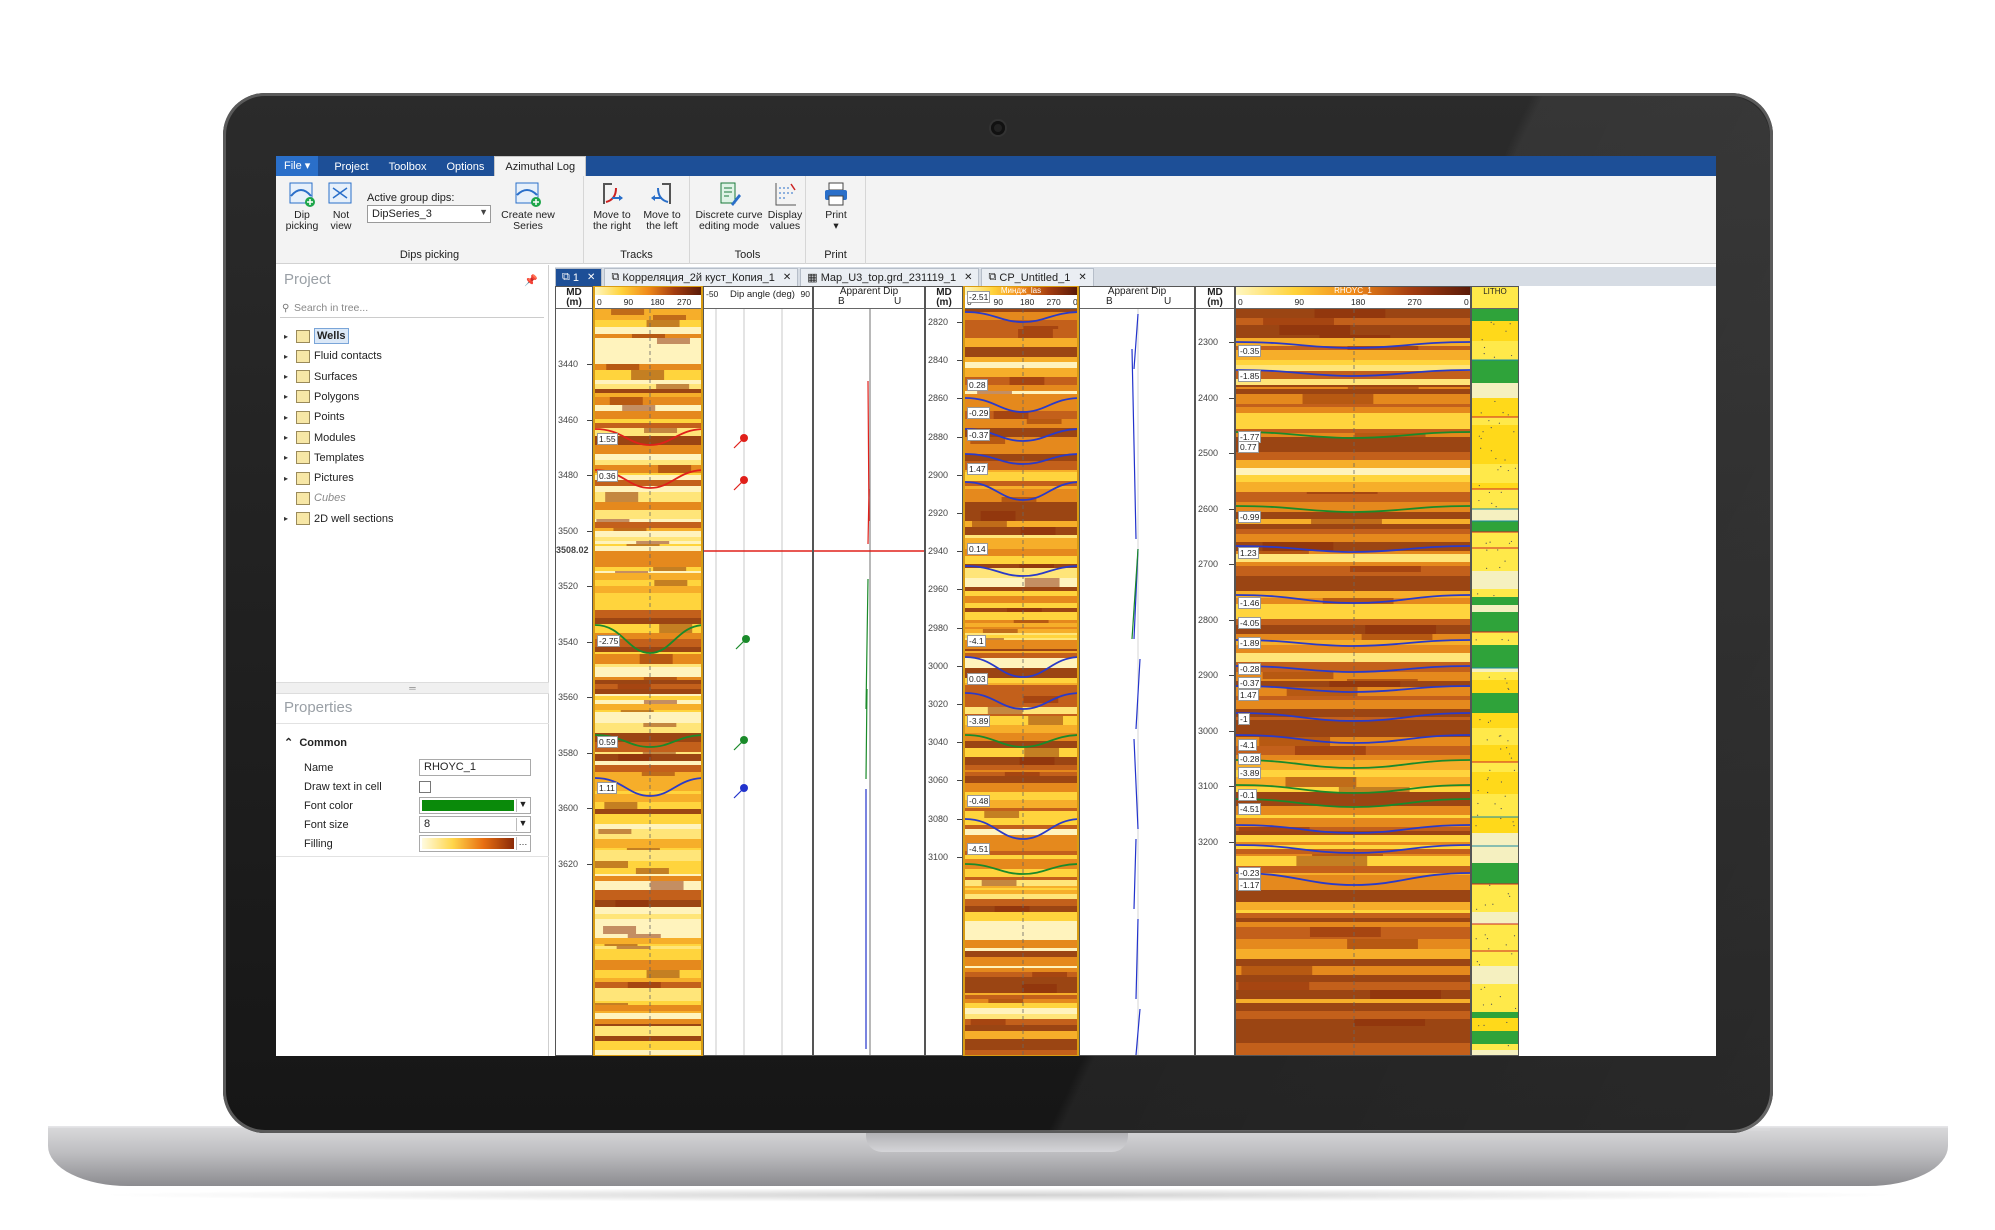 This screenshot has height=1230, width=1995. Describe the element at coordinates (869, 671) in the screenshot. I see `well1-apparent-dip-track: Apparent Dip B U` at that location.